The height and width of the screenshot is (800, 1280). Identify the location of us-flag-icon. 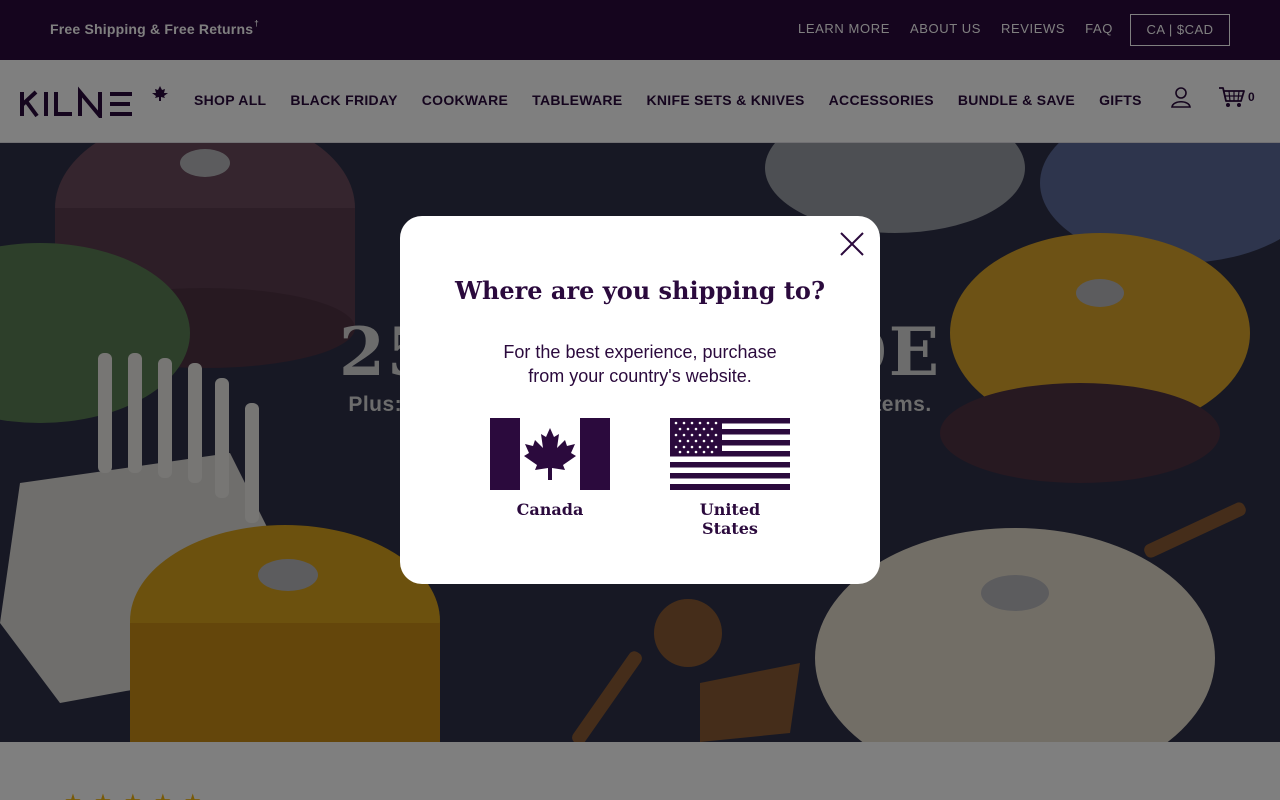
(730, 454).